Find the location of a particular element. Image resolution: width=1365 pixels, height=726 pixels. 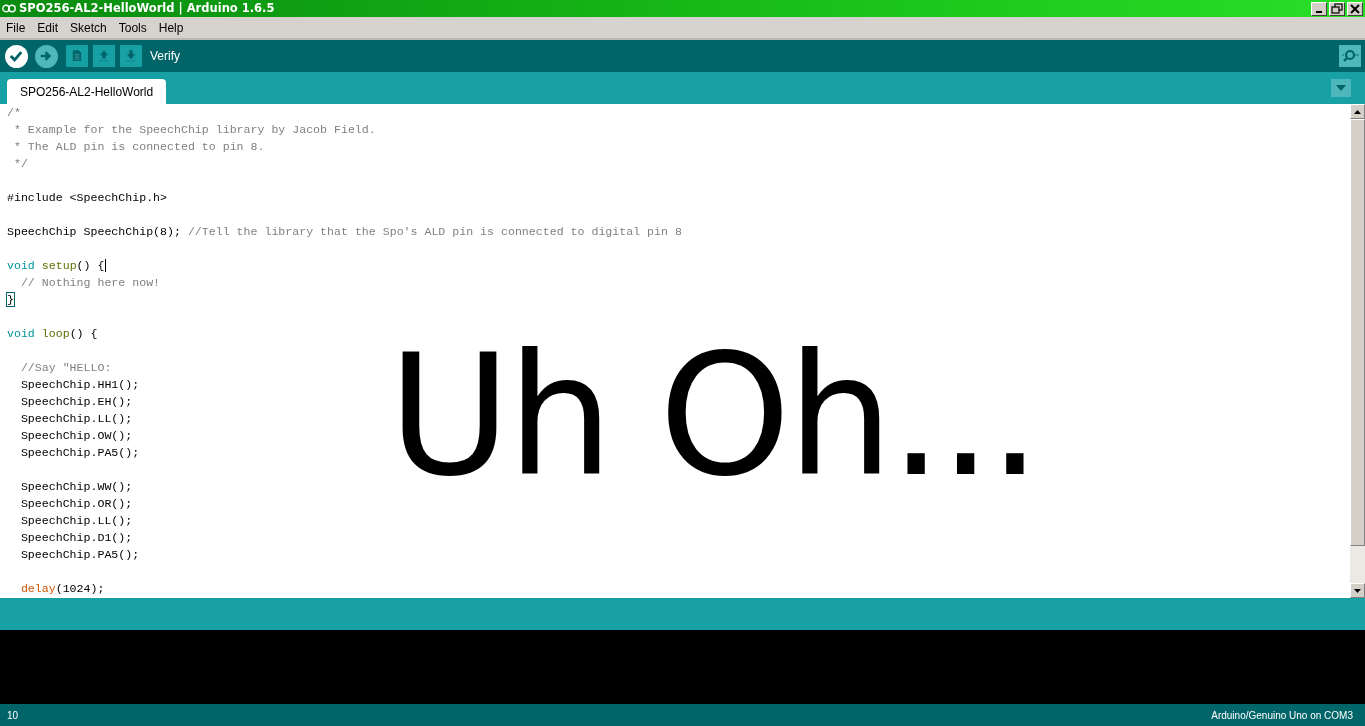

code-line: delay(1024); is located at coordinates (62, 589).